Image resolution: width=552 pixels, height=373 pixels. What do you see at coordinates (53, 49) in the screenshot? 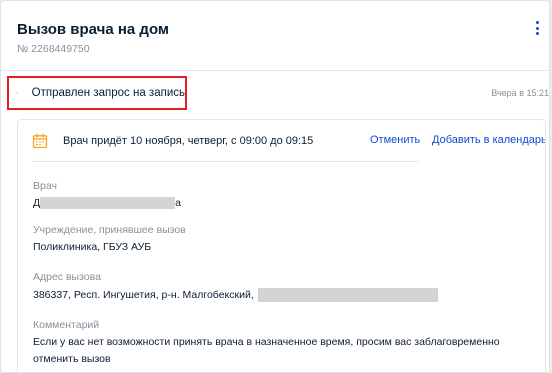
I see `request-number: № 2268449750` at bounding box center [53, 49].